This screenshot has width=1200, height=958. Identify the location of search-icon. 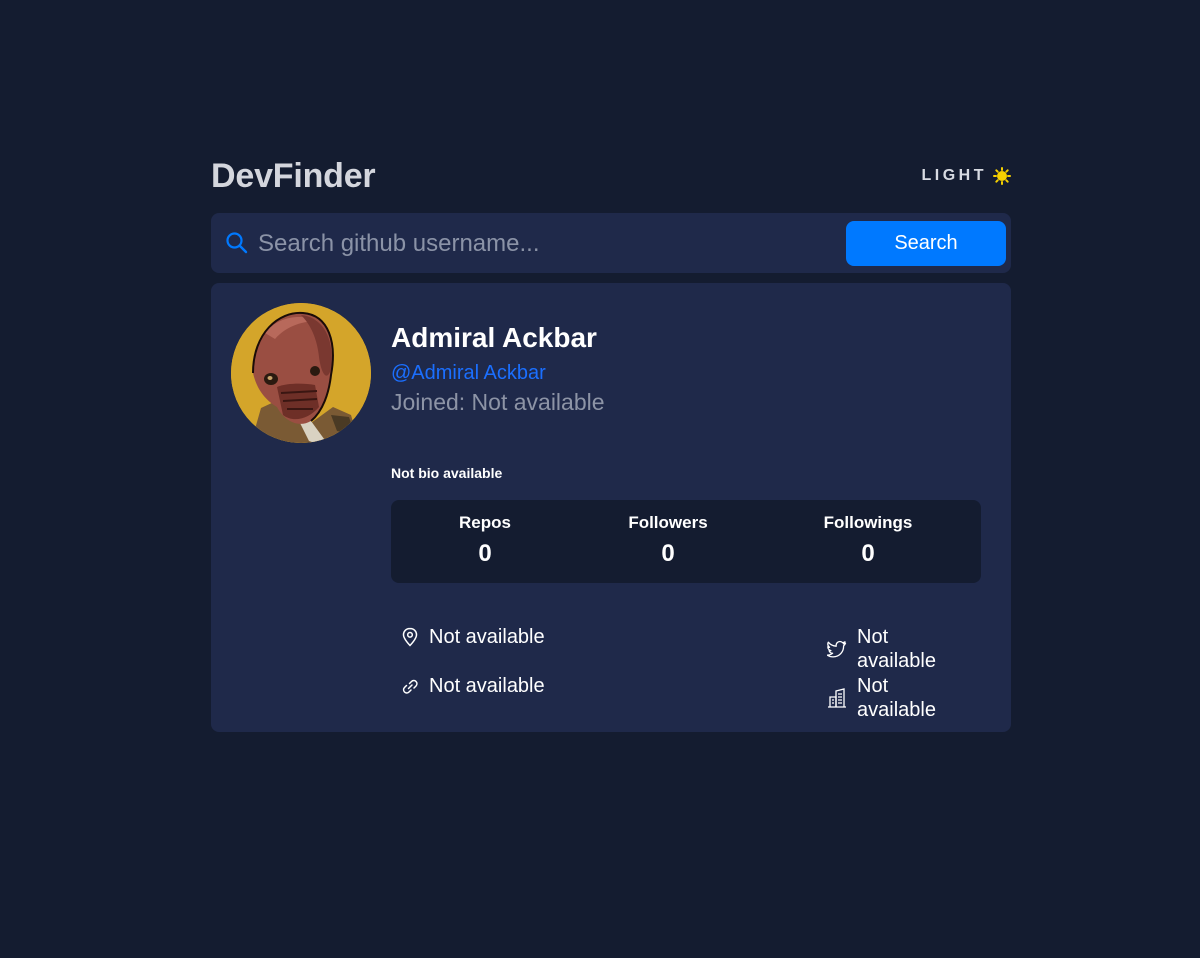
(237, 243).